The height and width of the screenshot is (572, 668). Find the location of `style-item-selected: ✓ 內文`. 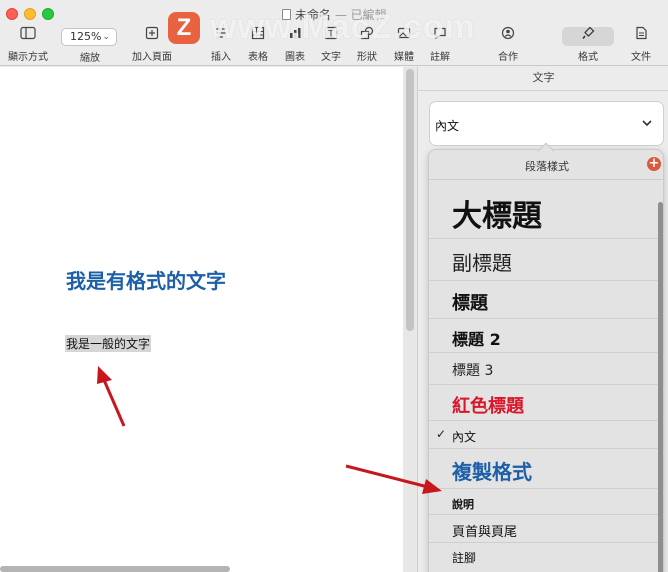

style-item-selected: ✓ 內文 is located at coordinates (544, 435).